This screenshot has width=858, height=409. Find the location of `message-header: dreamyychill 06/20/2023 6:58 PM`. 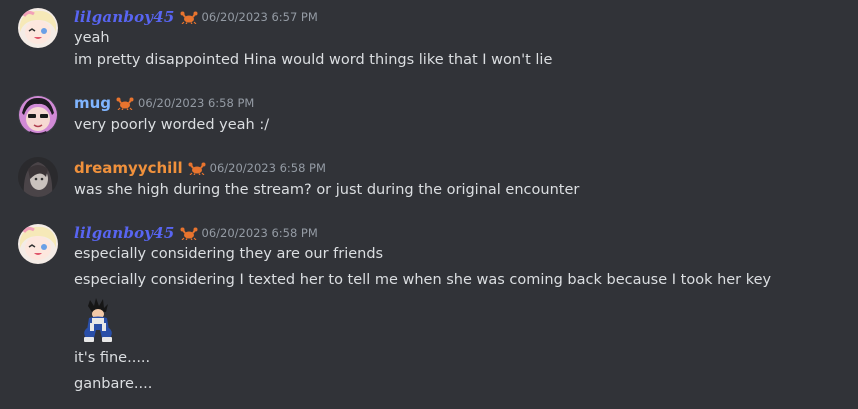

message-header: dreamyychill 06/20/2023 6:58 PM is located at coordinates (200, 168).